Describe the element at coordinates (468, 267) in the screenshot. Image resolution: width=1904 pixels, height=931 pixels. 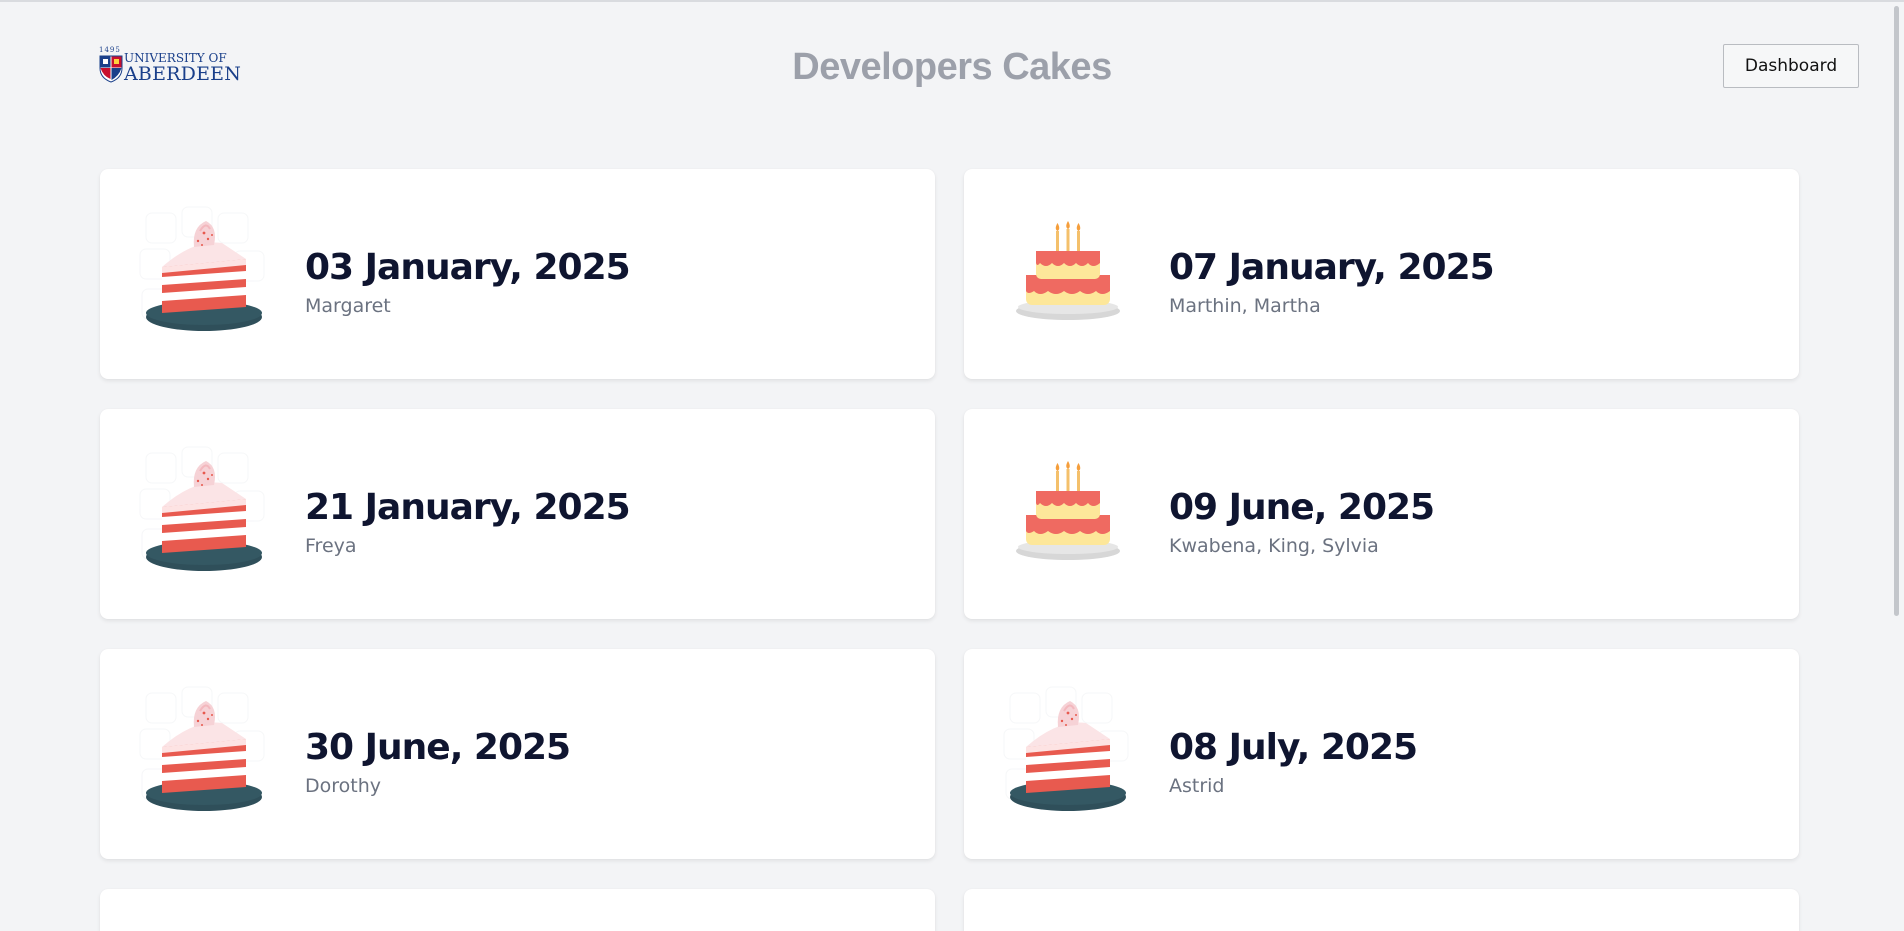
I see `card-date: 03 January, 2025` at that location.